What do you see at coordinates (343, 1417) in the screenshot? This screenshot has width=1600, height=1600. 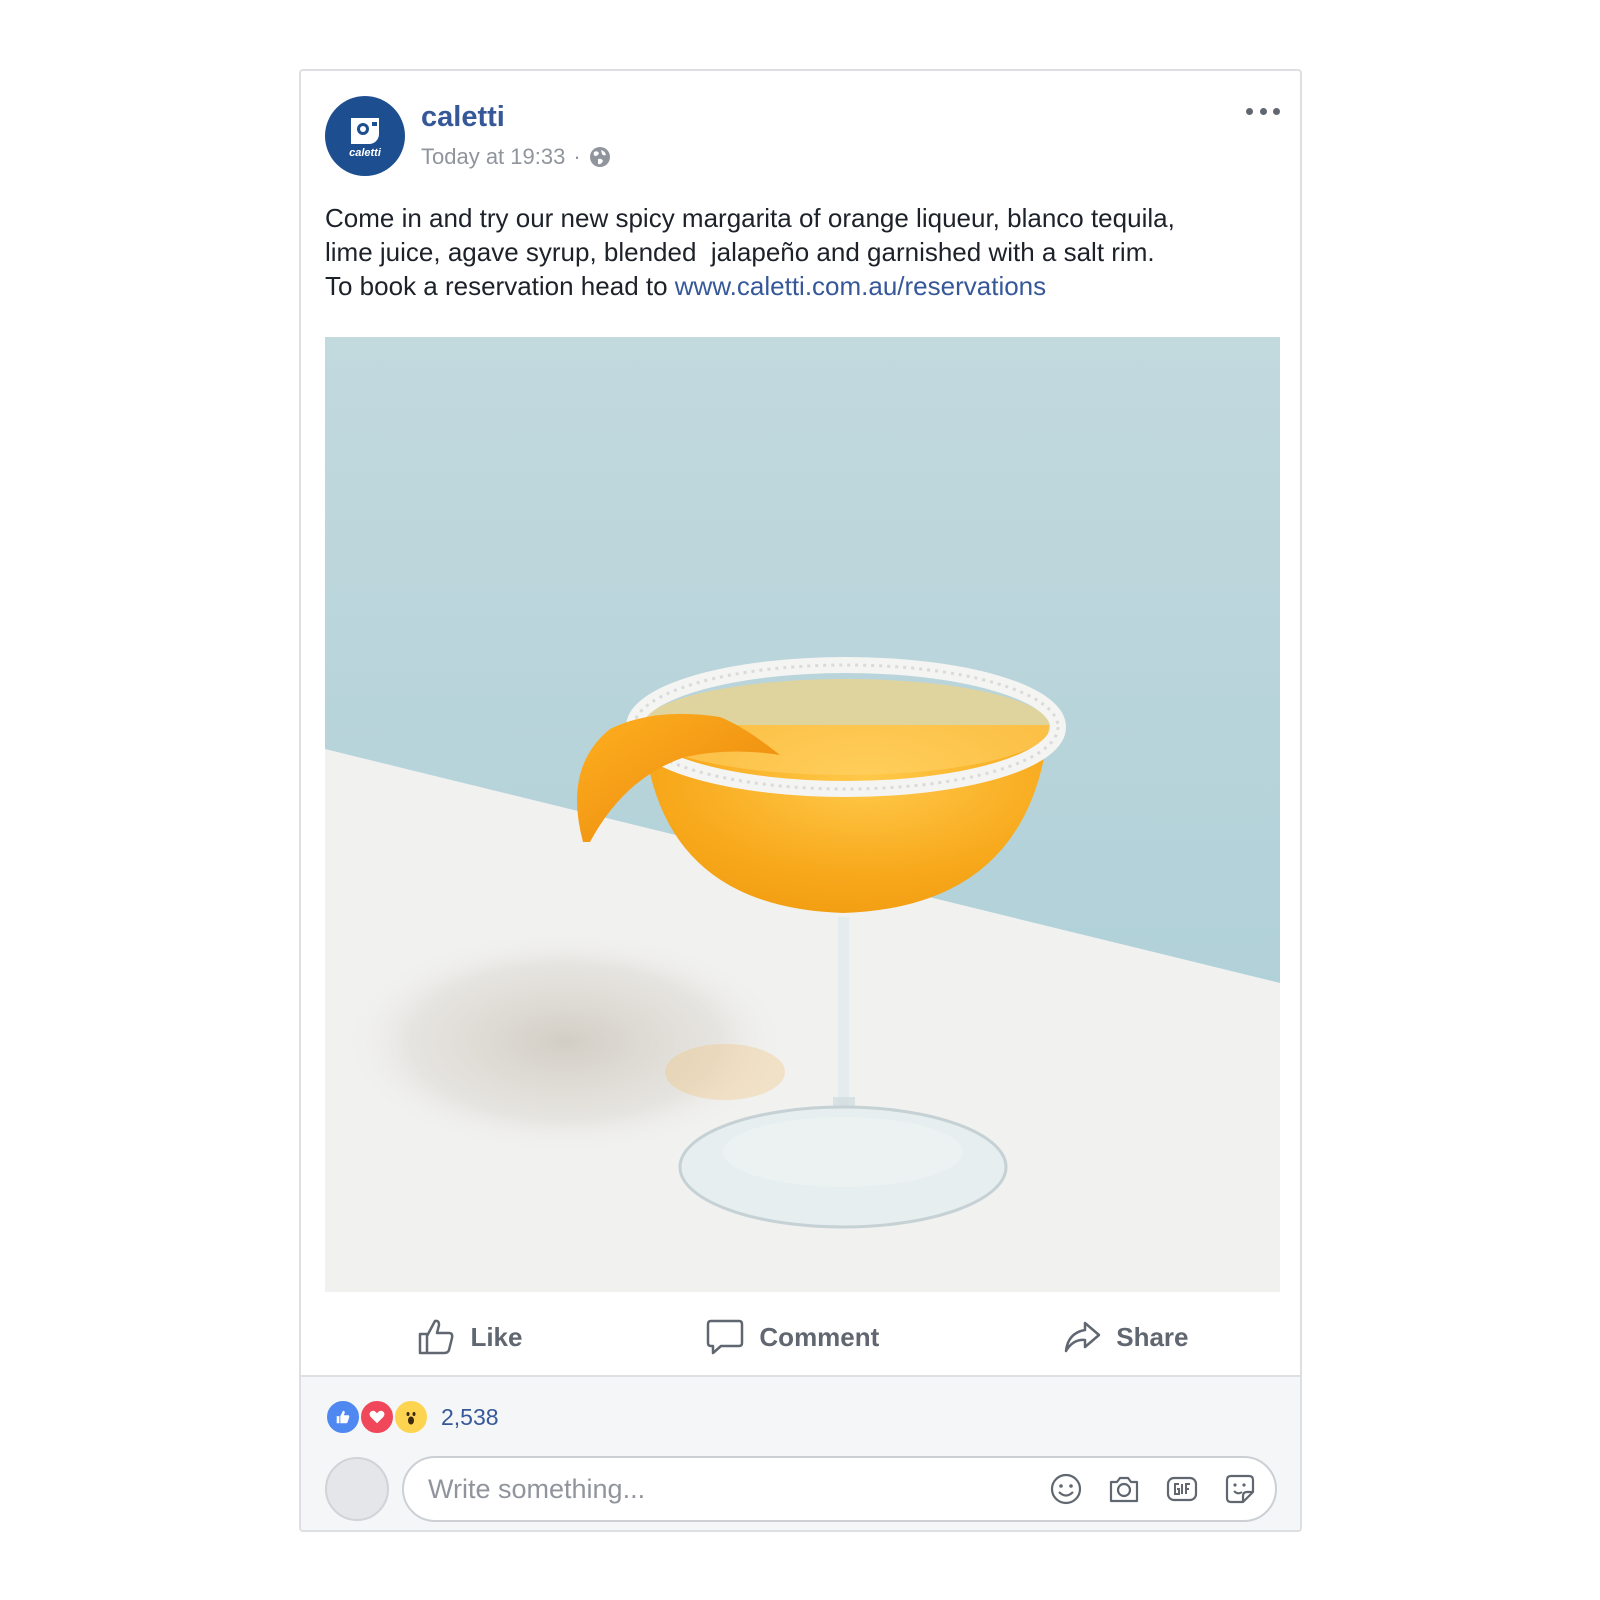 I see `like-reaction-icon` at bounding box center [343, 1417].